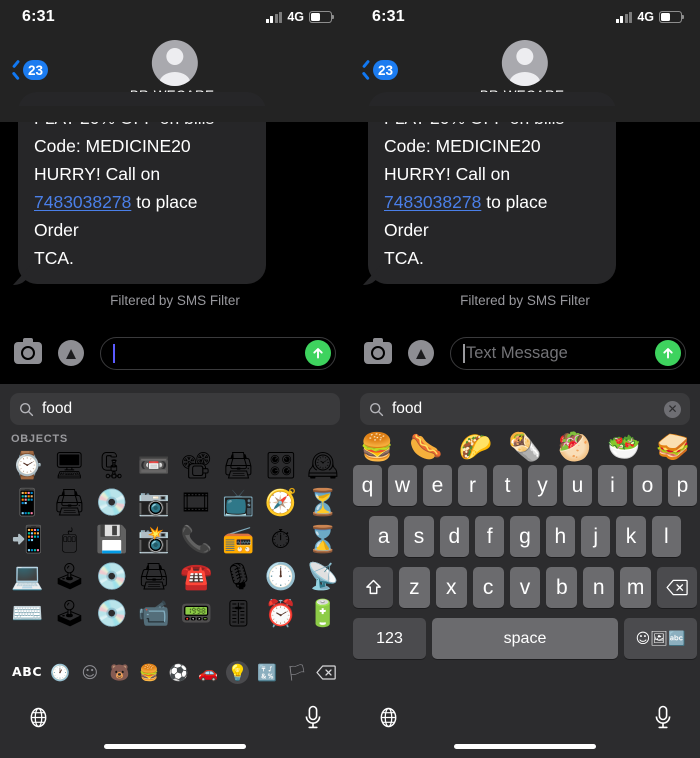  What do you see at coordinates (60, 672) in the screenshot?
I see `recents-clock-icon: 🕐` at bounding box center [60, 672].